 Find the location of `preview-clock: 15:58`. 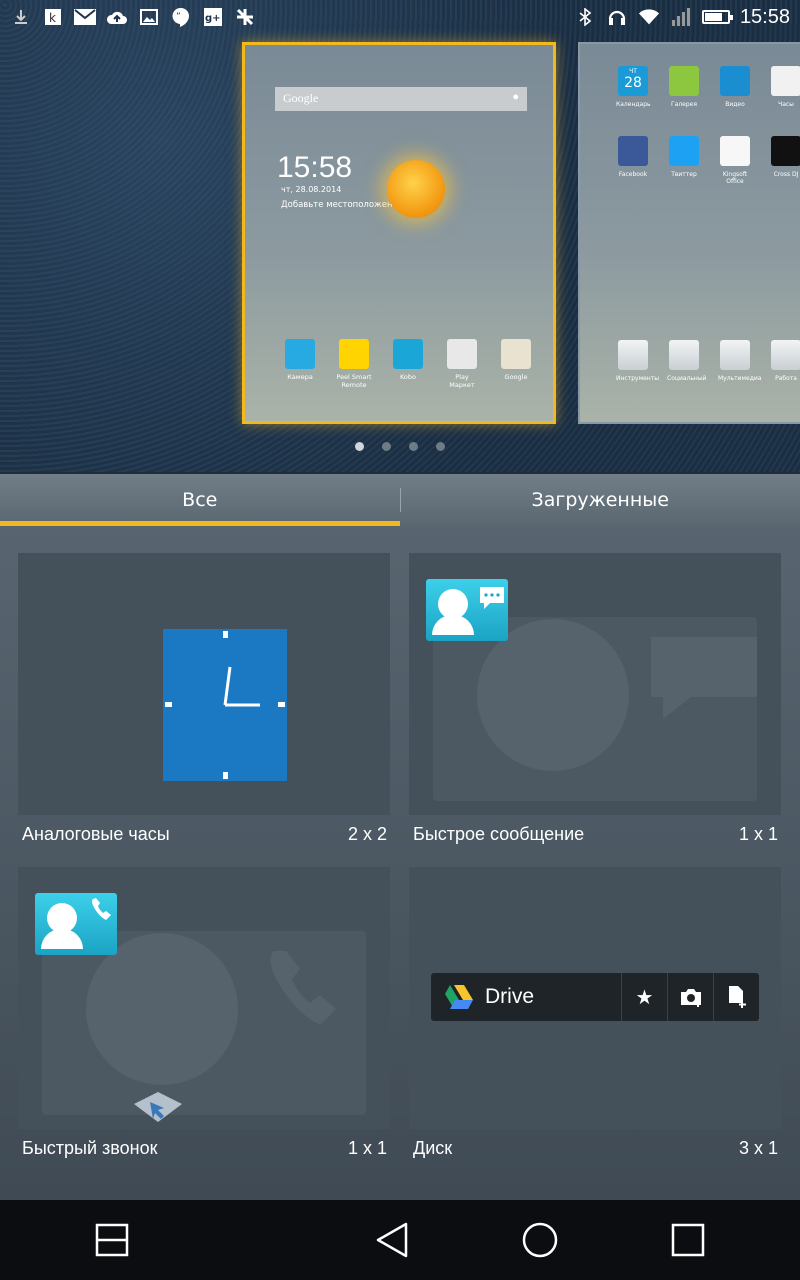

preview-clock: 15:58 is located at coordinates (315, 167).